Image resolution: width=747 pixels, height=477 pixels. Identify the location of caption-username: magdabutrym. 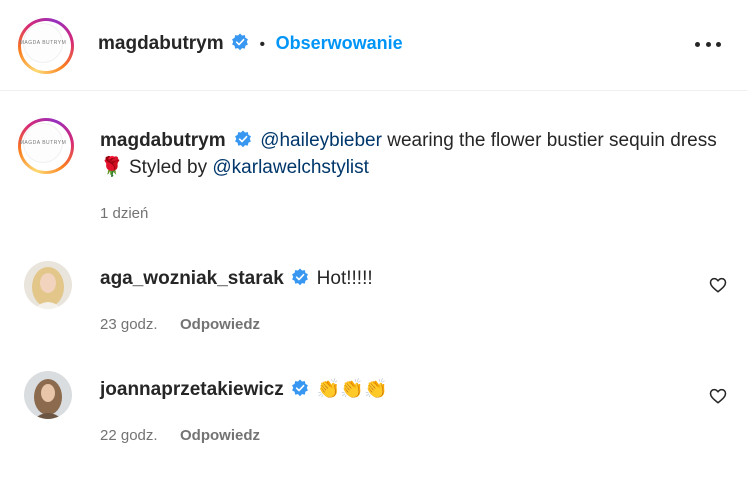
(163, 140).